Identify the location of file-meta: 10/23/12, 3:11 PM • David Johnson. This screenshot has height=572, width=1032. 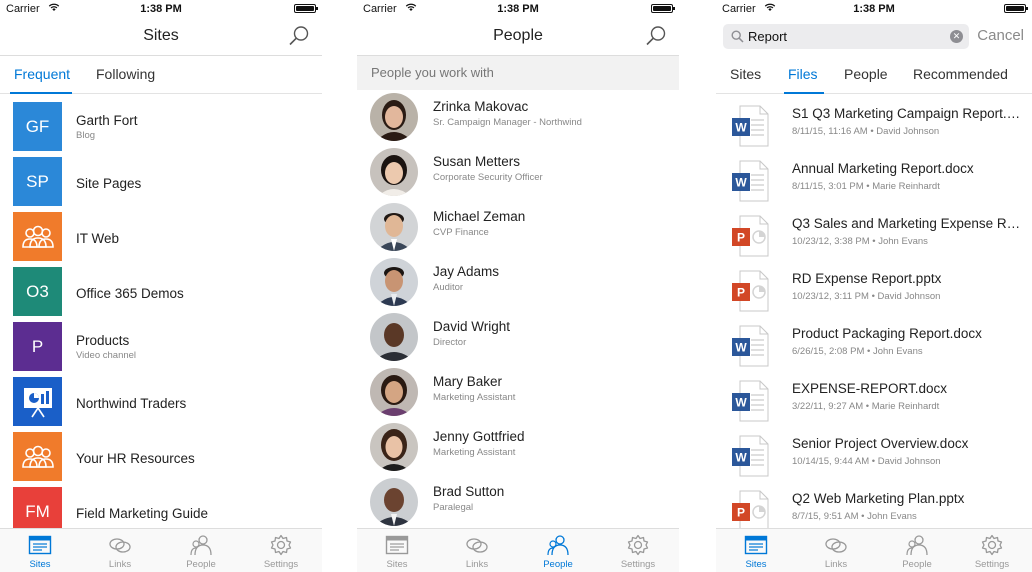
(866, 296).